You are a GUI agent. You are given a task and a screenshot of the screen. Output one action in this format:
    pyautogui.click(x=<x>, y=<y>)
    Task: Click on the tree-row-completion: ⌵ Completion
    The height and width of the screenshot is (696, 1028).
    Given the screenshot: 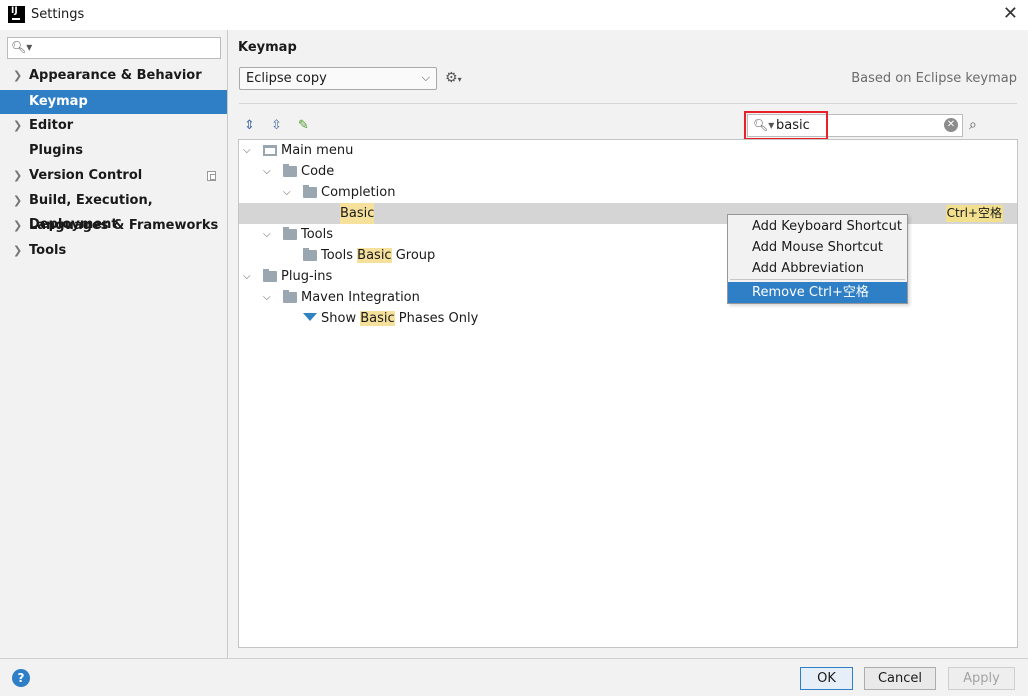 What is the action you would take?
    pyautogui.click(x=628, y=192)
    